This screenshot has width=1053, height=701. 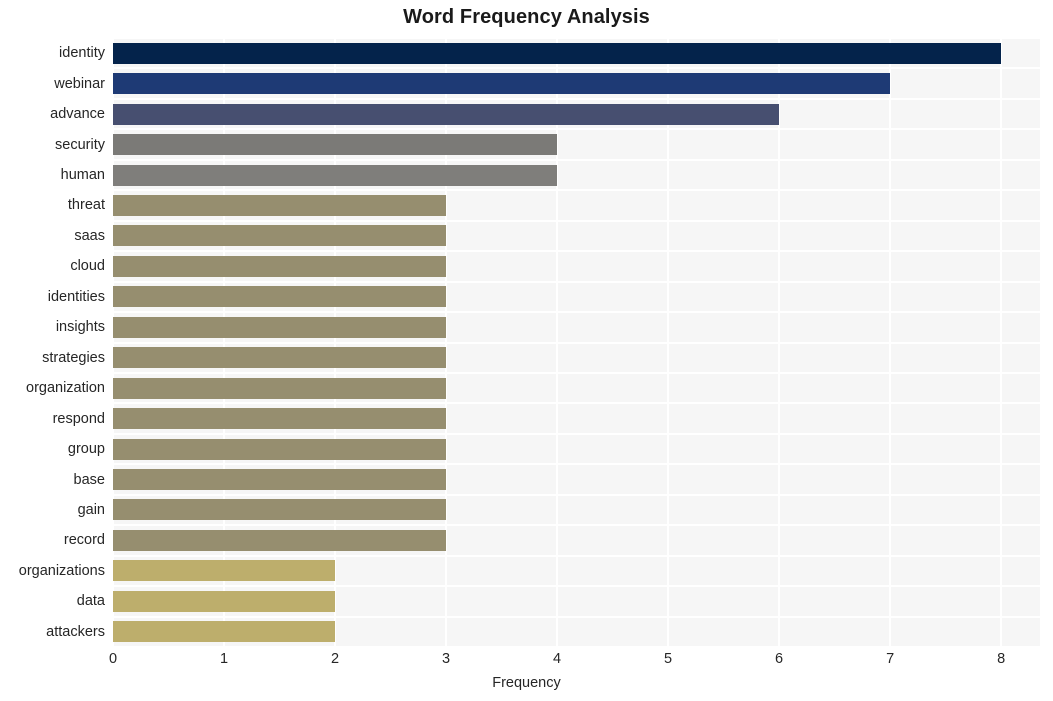 I want to click on x-axis-tick-label: 3, so click(x=446, y=659).